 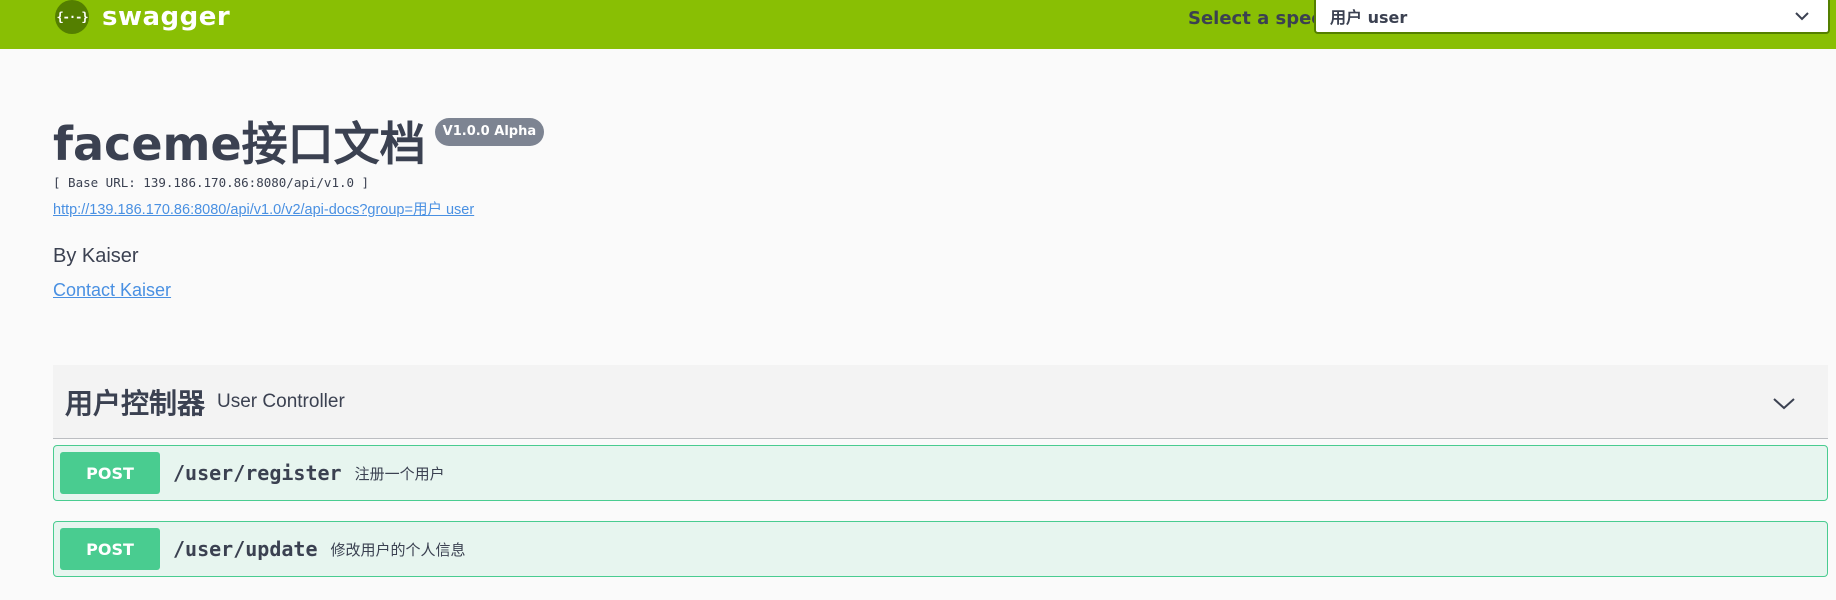 What do you see at coordinates (489, 132) in the screenshot?
I see `version-badge: V1.0.0 Alpha` at bounding box center [489, 132].